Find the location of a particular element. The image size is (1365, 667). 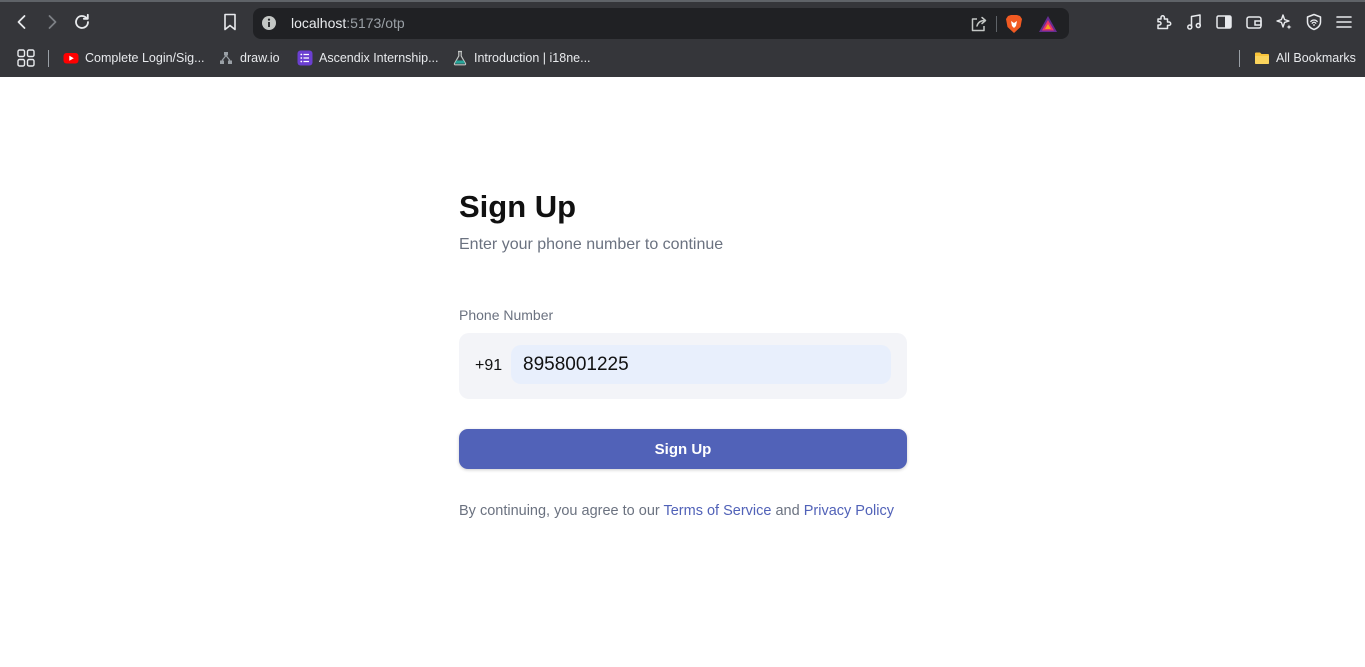

all-bookmarks-folder: All Bookmarks is located at coordinates (1305, 58).